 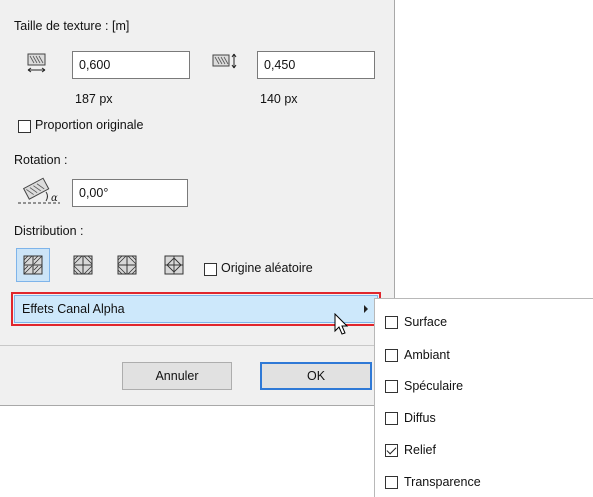 What do you see at coordinates (197, 345) in the screenshot?
I see `divider` at bounding box center [197, 345].